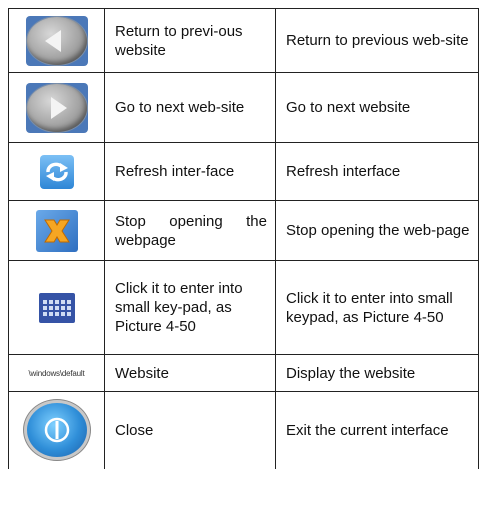  I want to click on table-row: Go to next web-site Go to next website, so click(243, 107).